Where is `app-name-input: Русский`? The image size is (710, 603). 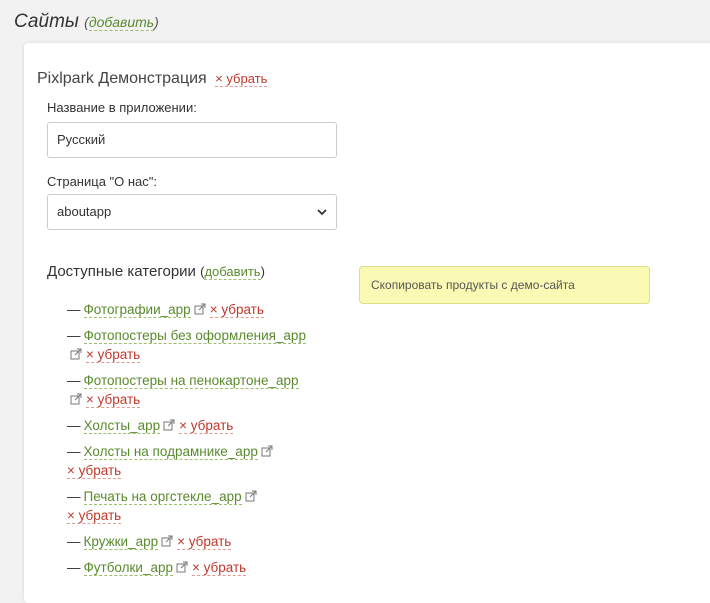
app-name-input: Русский is located at coordinates (192, 140).